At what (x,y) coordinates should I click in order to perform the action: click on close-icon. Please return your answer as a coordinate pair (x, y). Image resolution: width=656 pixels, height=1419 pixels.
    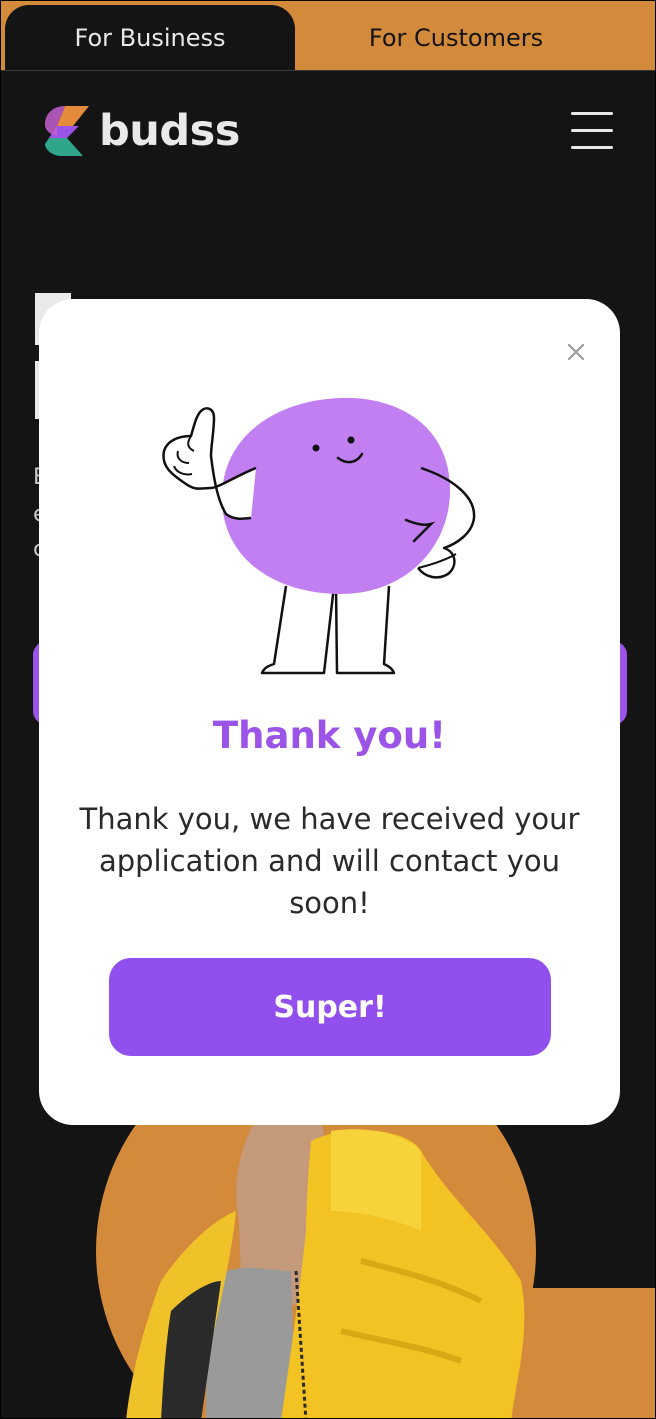
    Looking at the image, I should click on (576, 352).